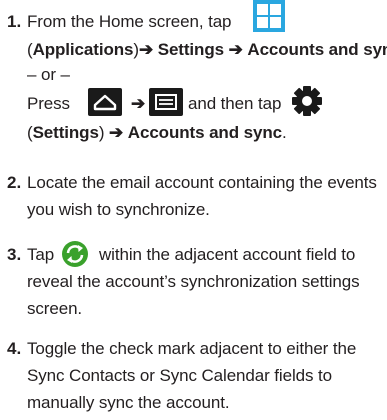  I want to click on step-1-line-5: (Settings) ➔ Accounts and sync., so click(157, 132).